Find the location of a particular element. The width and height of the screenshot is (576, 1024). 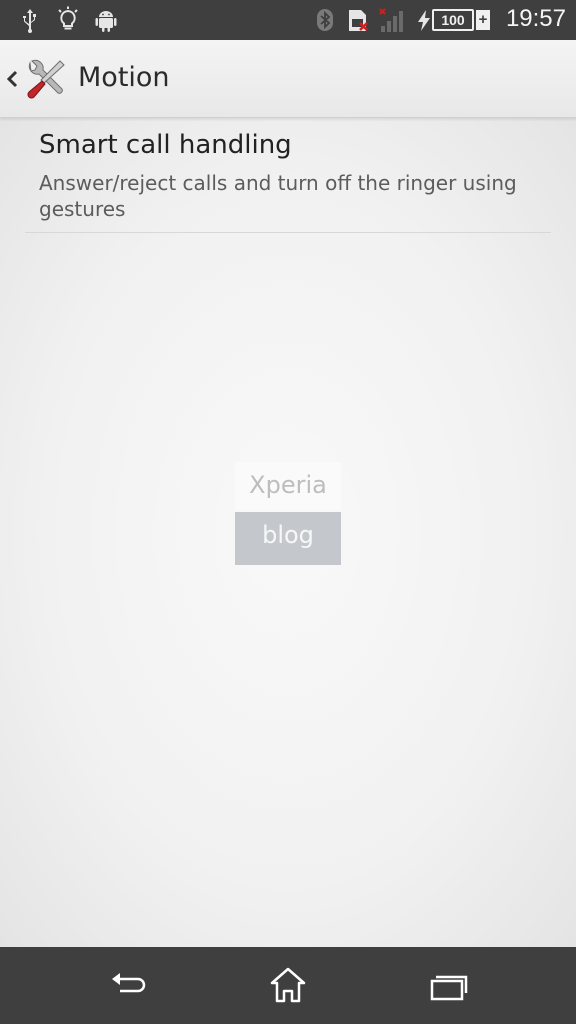

action-bar: Motion is located at coordinates (288, 79).